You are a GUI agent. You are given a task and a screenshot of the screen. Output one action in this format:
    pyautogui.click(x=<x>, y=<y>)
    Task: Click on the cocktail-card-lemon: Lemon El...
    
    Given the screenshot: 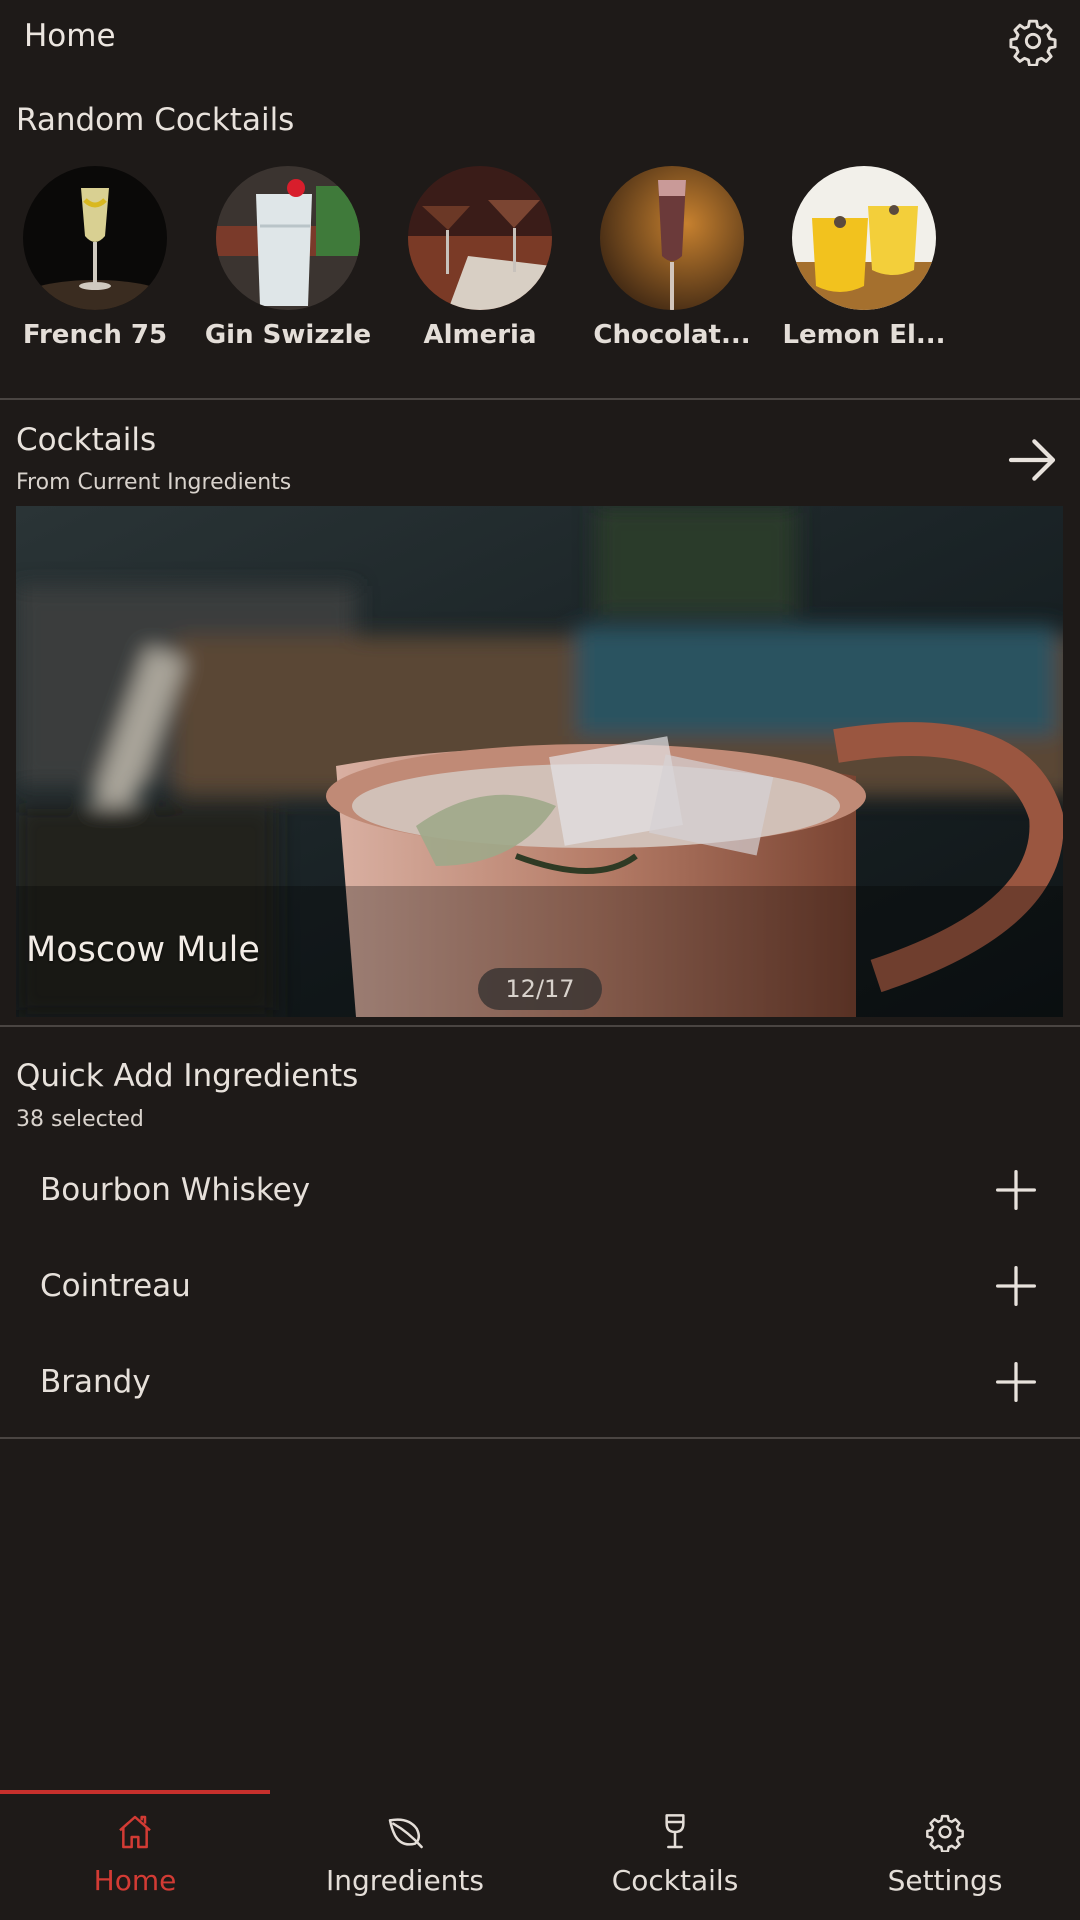 What is the action you would take?
    pyautogui.click(x=864, y=258)
    